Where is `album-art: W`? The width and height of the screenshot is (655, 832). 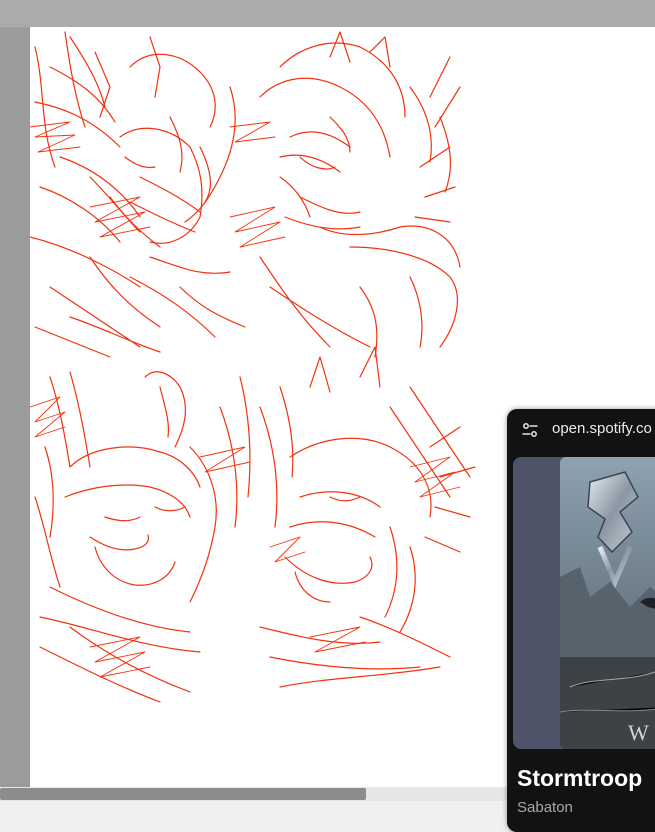
album-art: W is located at coordinates (607, 603).